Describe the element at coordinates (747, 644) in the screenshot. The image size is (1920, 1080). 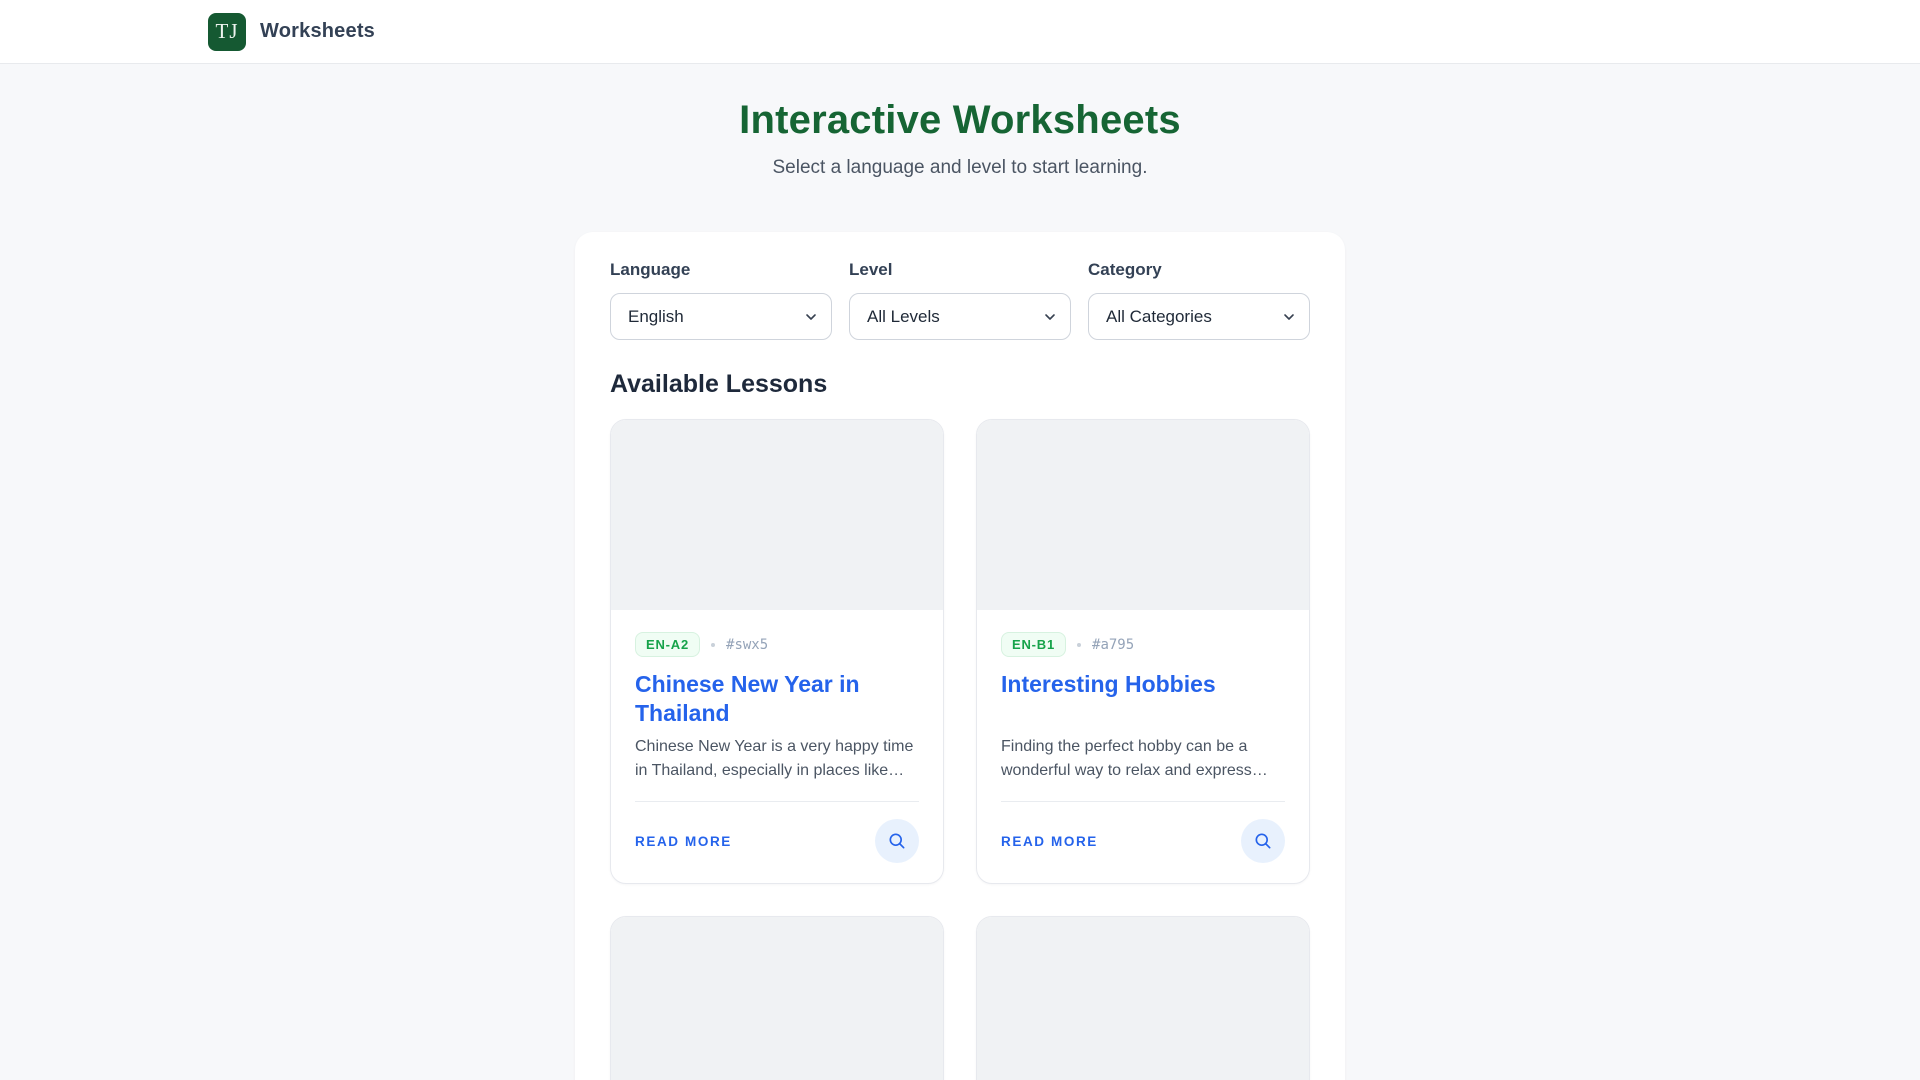
I see `lesson-hash: #swx5` at that location.